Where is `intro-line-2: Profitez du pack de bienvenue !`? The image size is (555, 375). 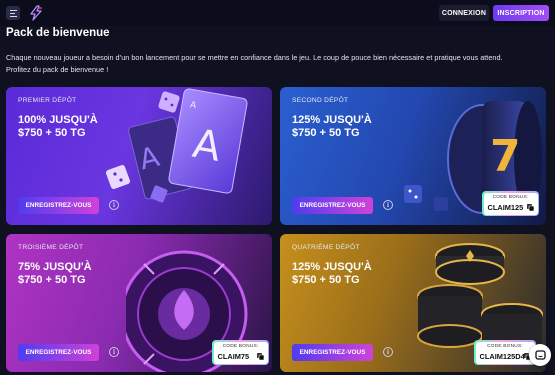 intro-line-2: Profitez du pack de bienvenue ! is located at coordinates (57, 69).